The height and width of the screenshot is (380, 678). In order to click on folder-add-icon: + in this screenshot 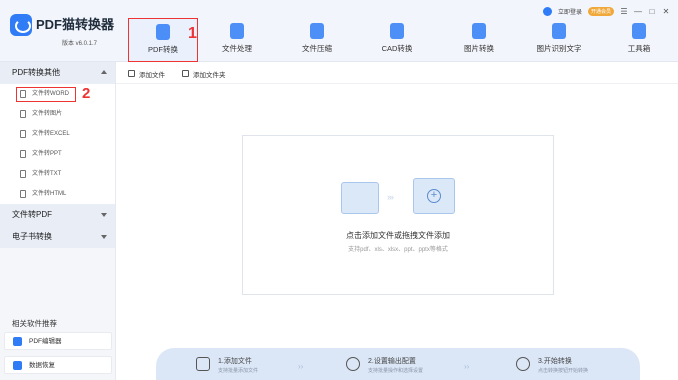, I will do `click(434, 196)`.